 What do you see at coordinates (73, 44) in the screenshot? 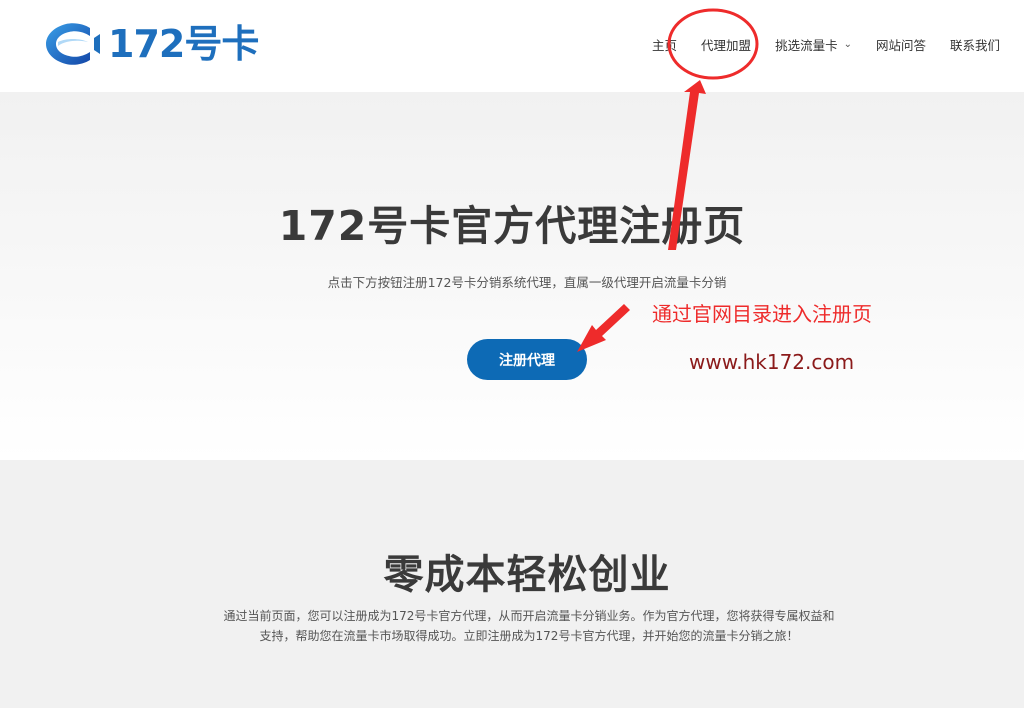
I see `logo-mark-icon` at bounding box center [73, 44].